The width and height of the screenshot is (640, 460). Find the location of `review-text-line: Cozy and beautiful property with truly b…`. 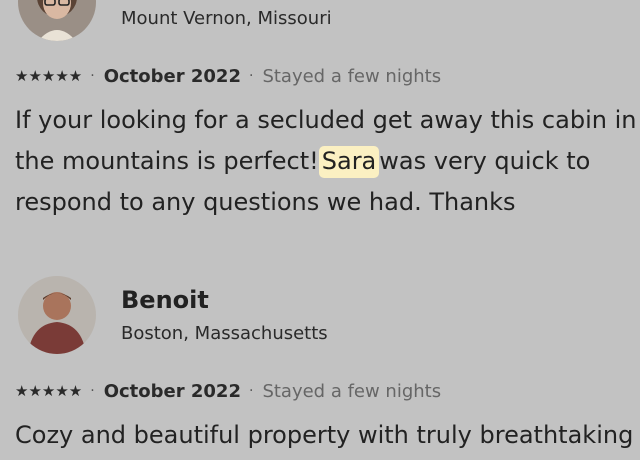

review-text-line: Cozy and beautiful property with truly b… is located at coordinates (324, 435).